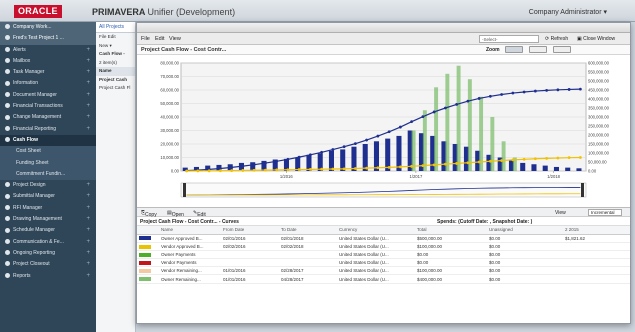  Describe the element at coordinates (48, 242) in the screenshot. I see `sidebar-item: Communication & Fe... +` at that location.